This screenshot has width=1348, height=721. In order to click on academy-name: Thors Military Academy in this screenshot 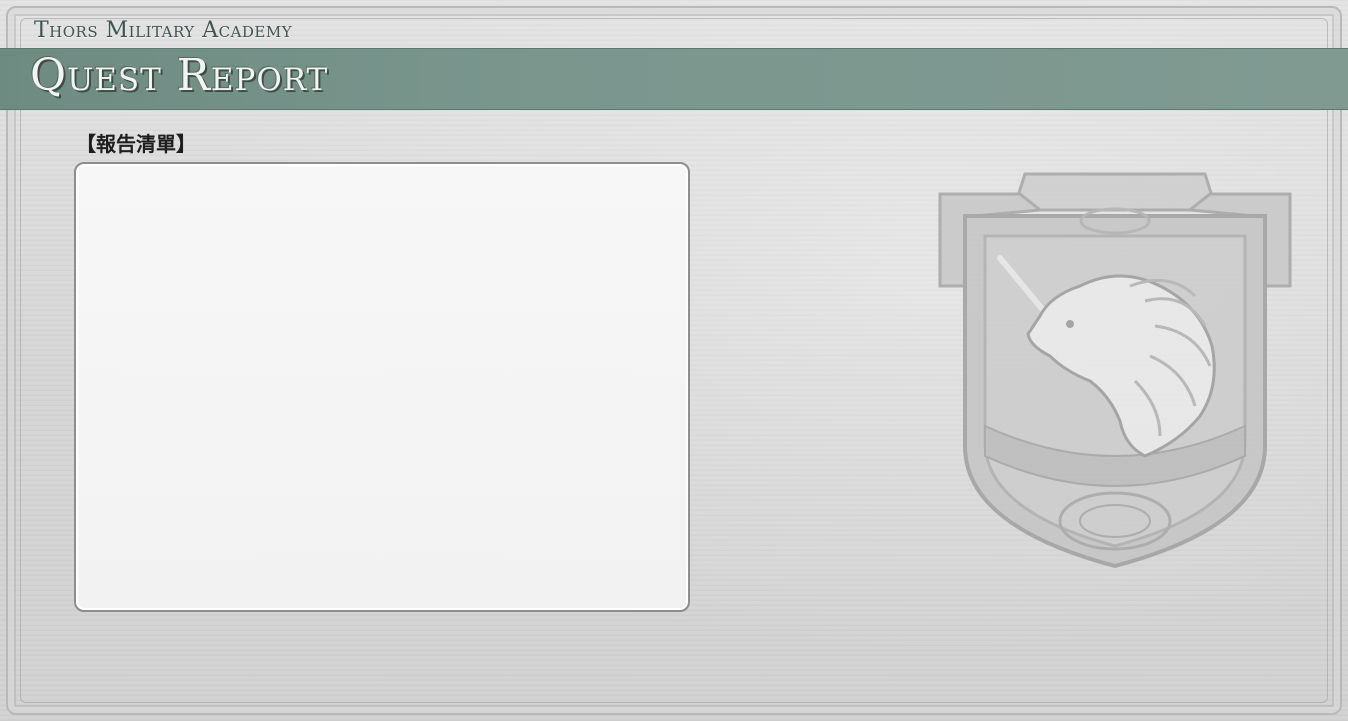, I will do `click(163, 30)`.